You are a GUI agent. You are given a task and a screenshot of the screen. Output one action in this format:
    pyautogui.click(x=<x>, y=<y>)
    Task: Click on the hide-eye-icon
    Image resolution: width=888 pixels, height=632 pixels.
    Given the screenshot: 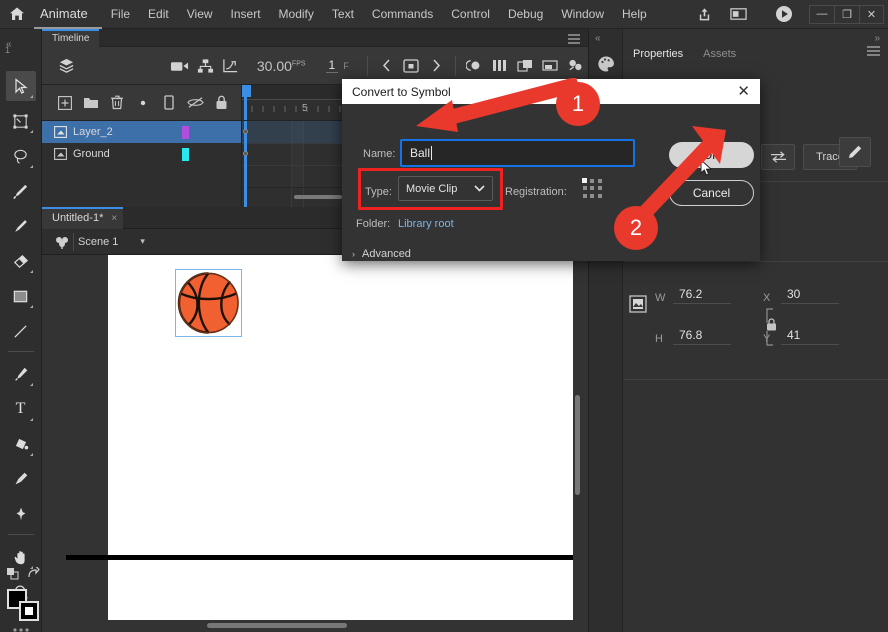 What is the action you would take?
    pyautogui.click(x=195, y=103)
    